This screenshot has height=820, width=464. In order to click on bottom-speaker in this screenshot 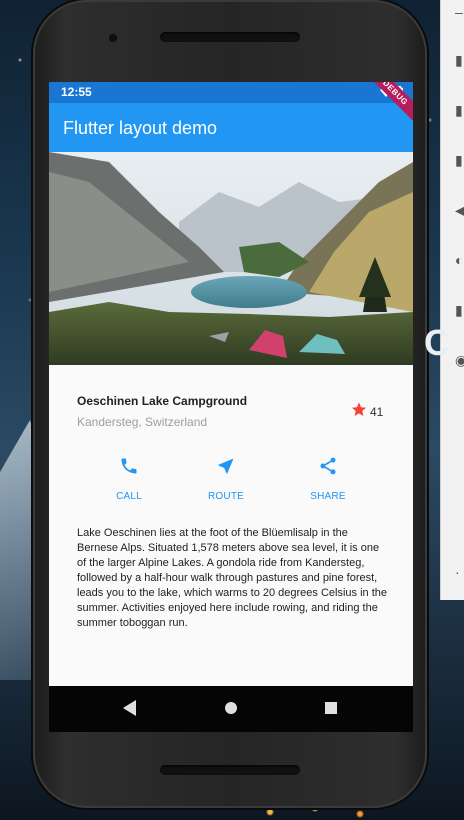, I will do `click(230, 770)`.